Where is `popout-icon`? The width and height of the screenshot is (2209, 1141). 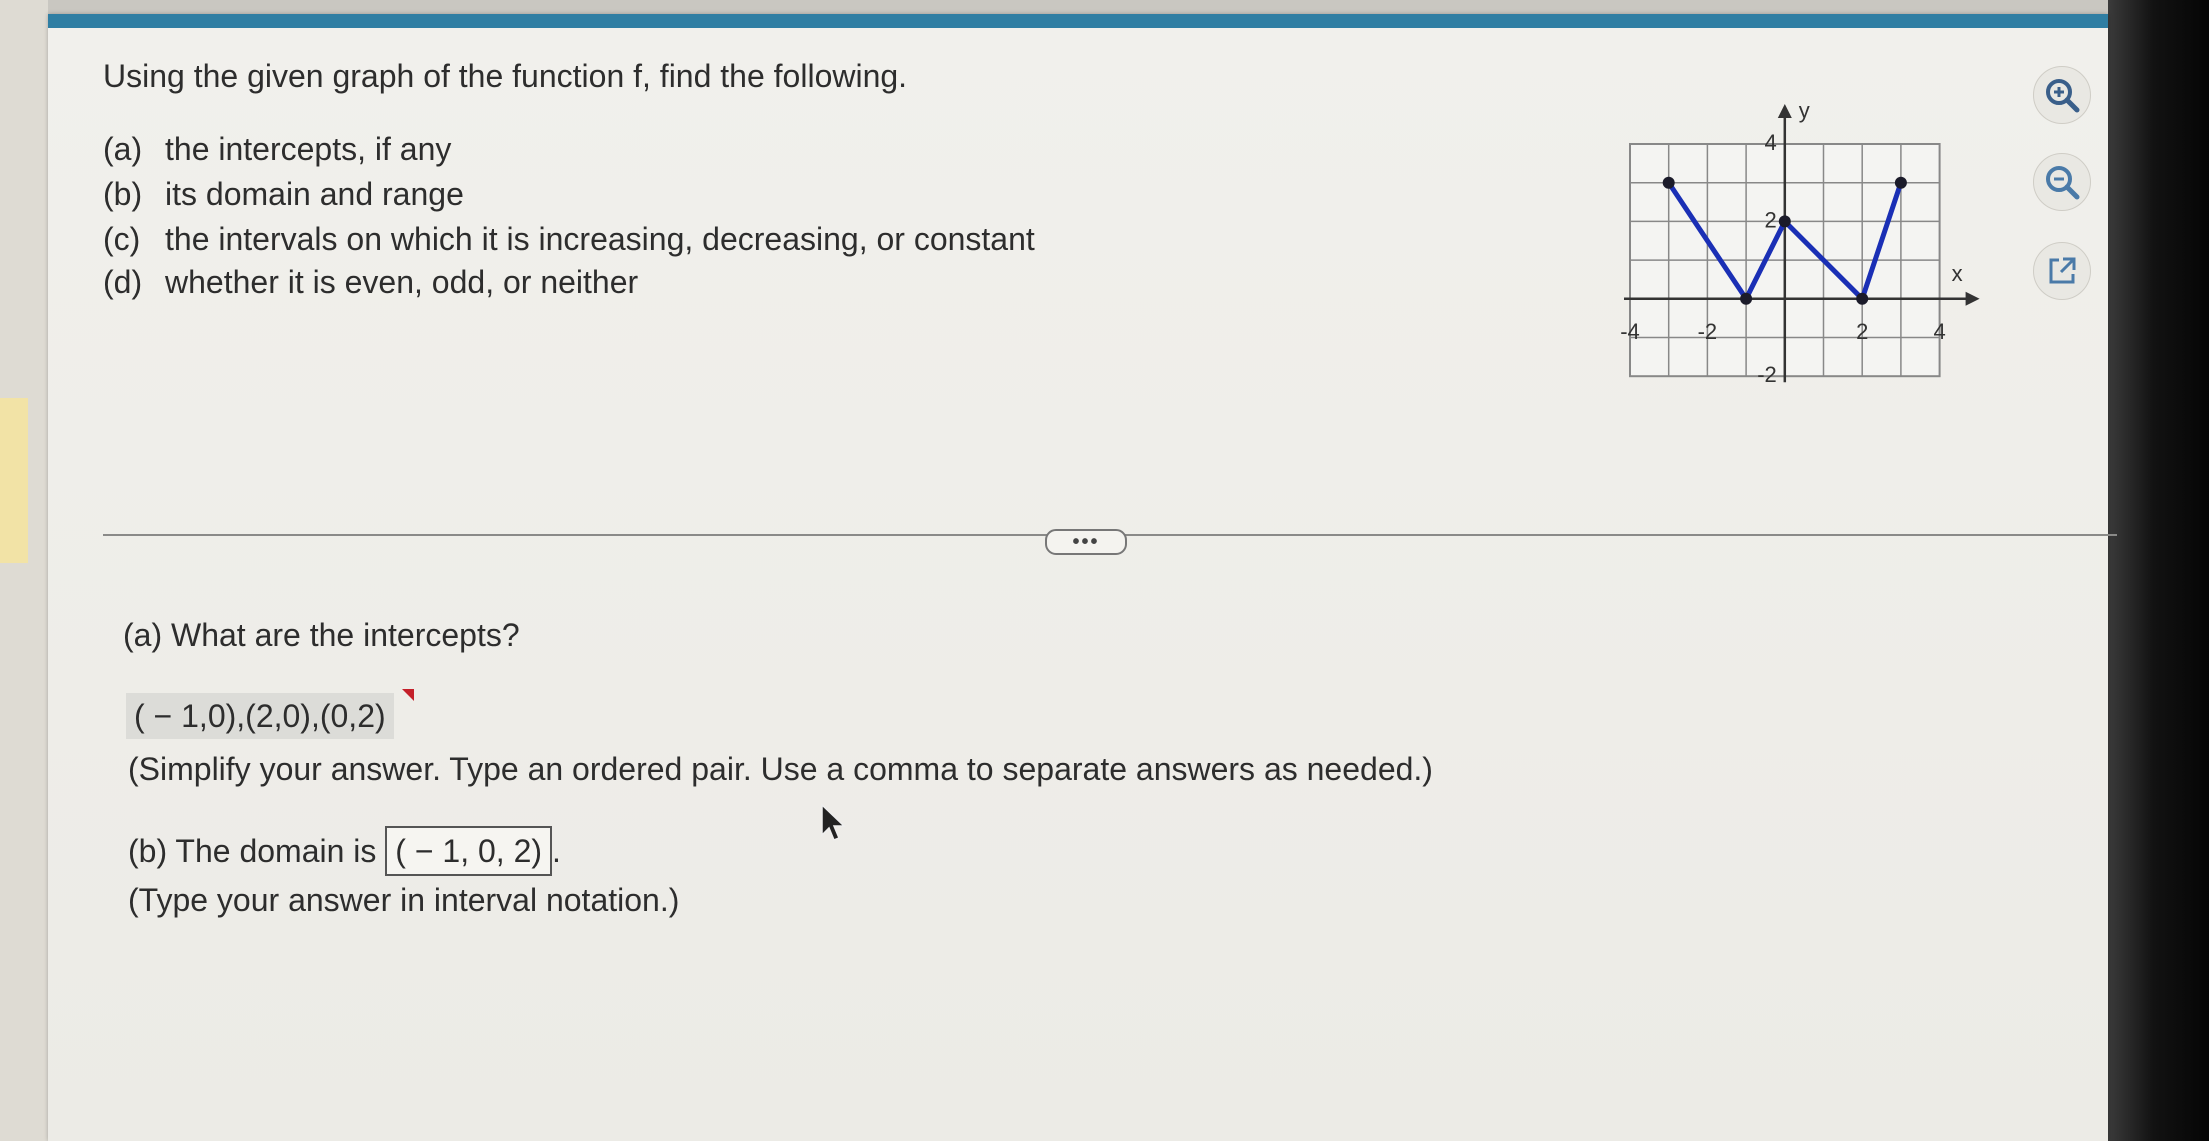 popout-icon is located at coordinates (2062, 270).